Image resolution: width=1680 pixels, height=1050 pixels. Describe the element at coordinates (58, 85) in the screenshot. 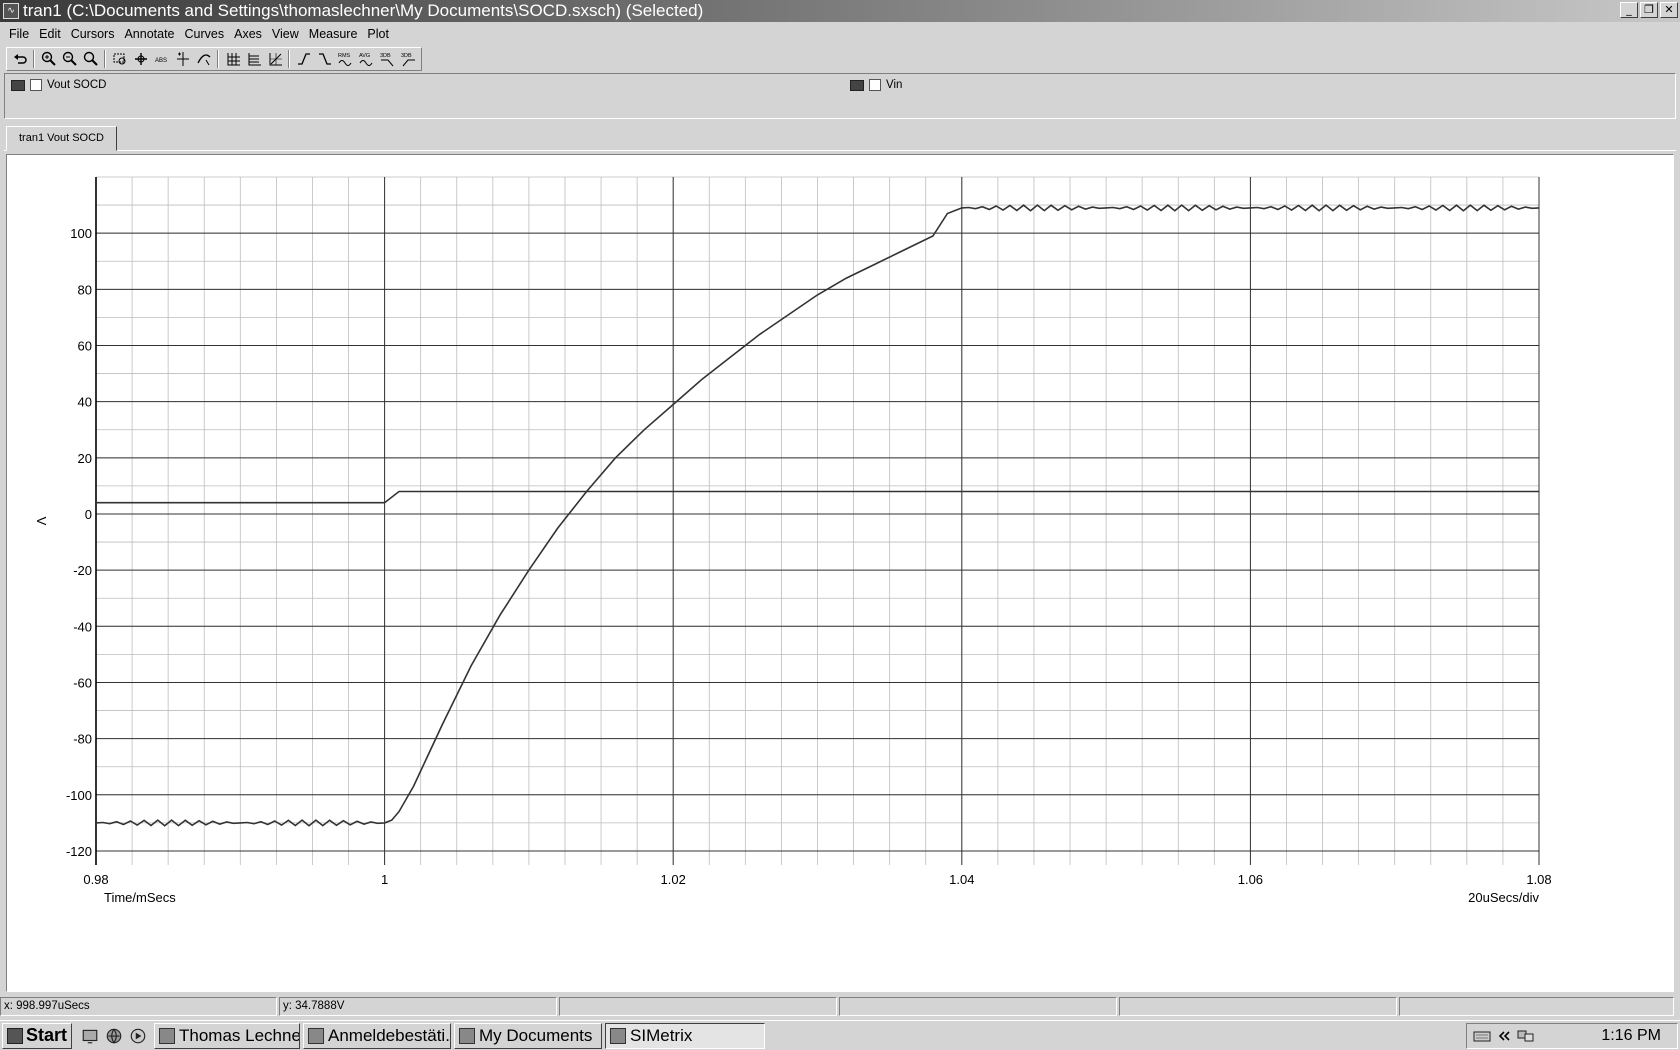

I see `legend-entry-vout: Vout SOCD` at that location.